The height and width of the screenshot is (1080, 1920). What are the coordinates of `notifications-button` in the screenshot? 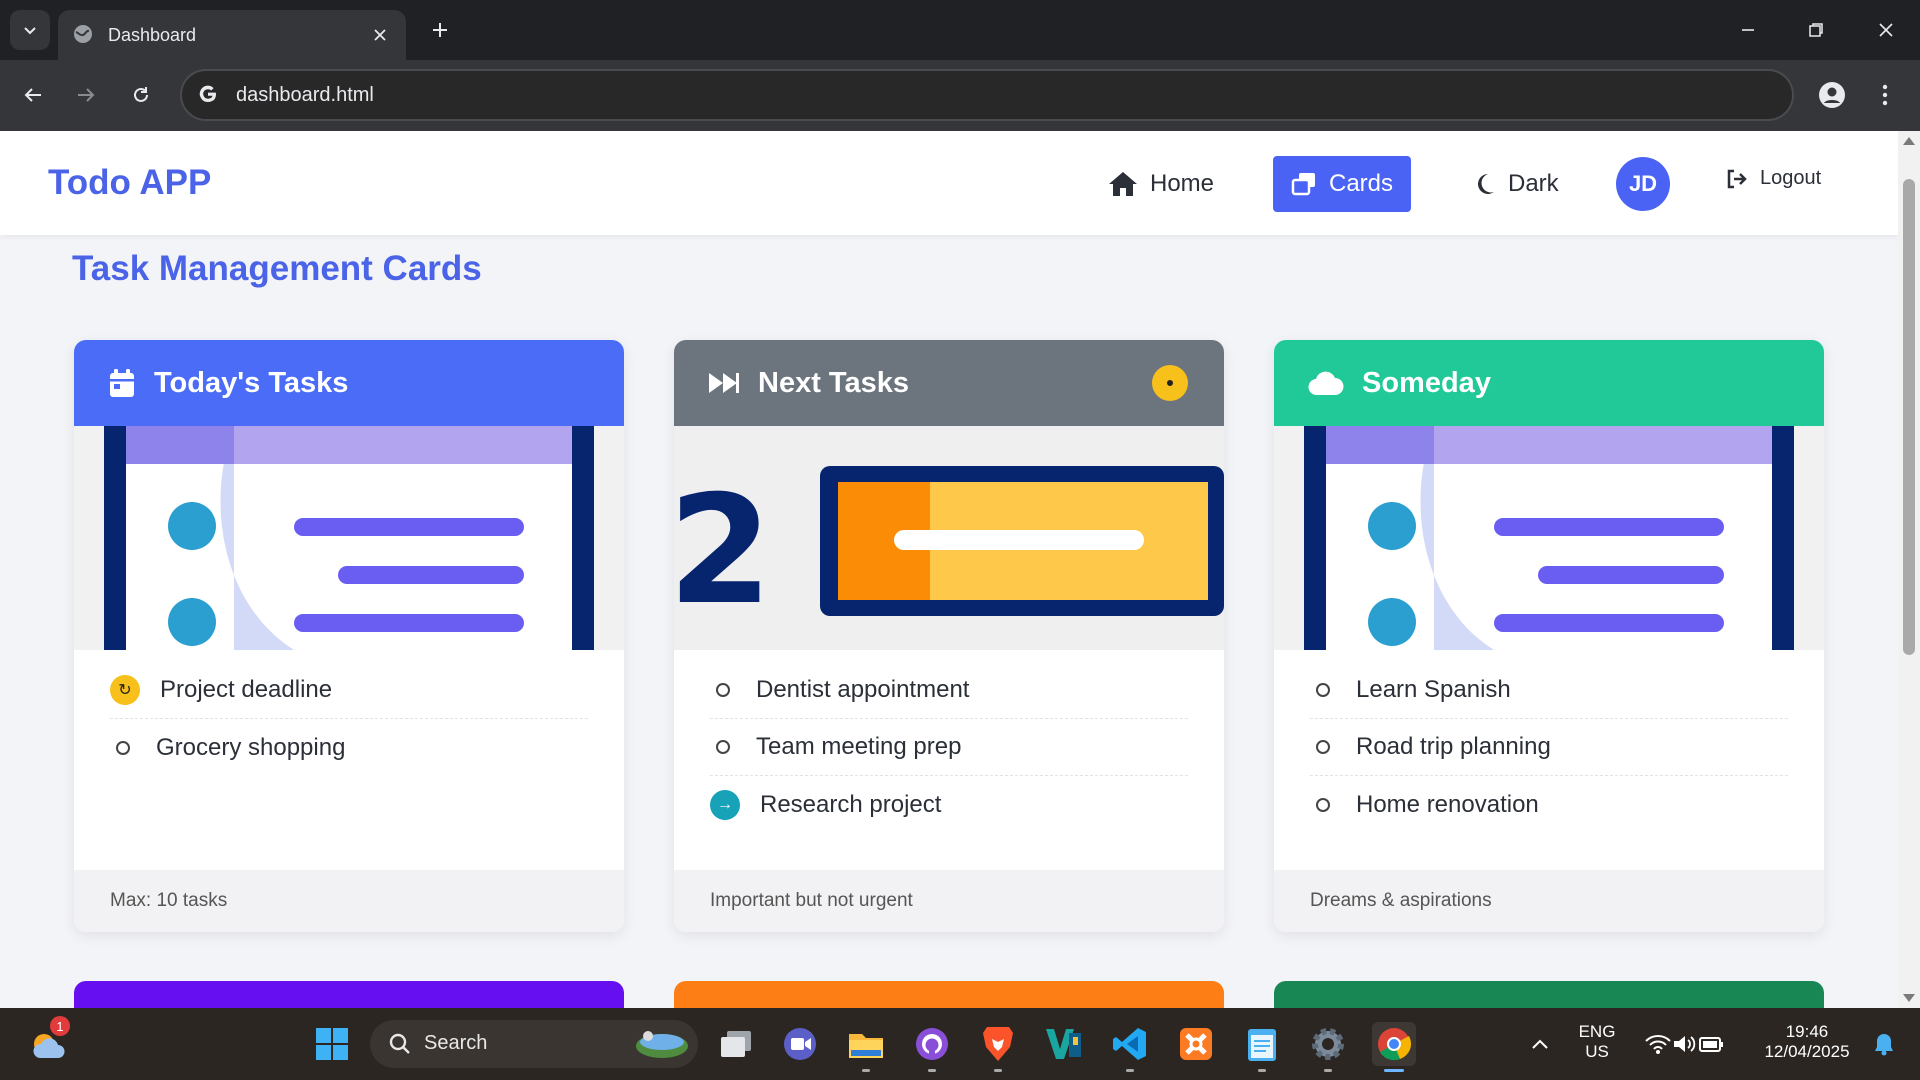 It's located at (1884, 1044).